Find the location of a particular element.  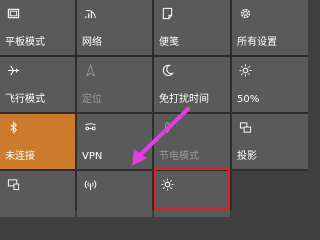

bluetooth-icon is located at coordinates (13, 127).